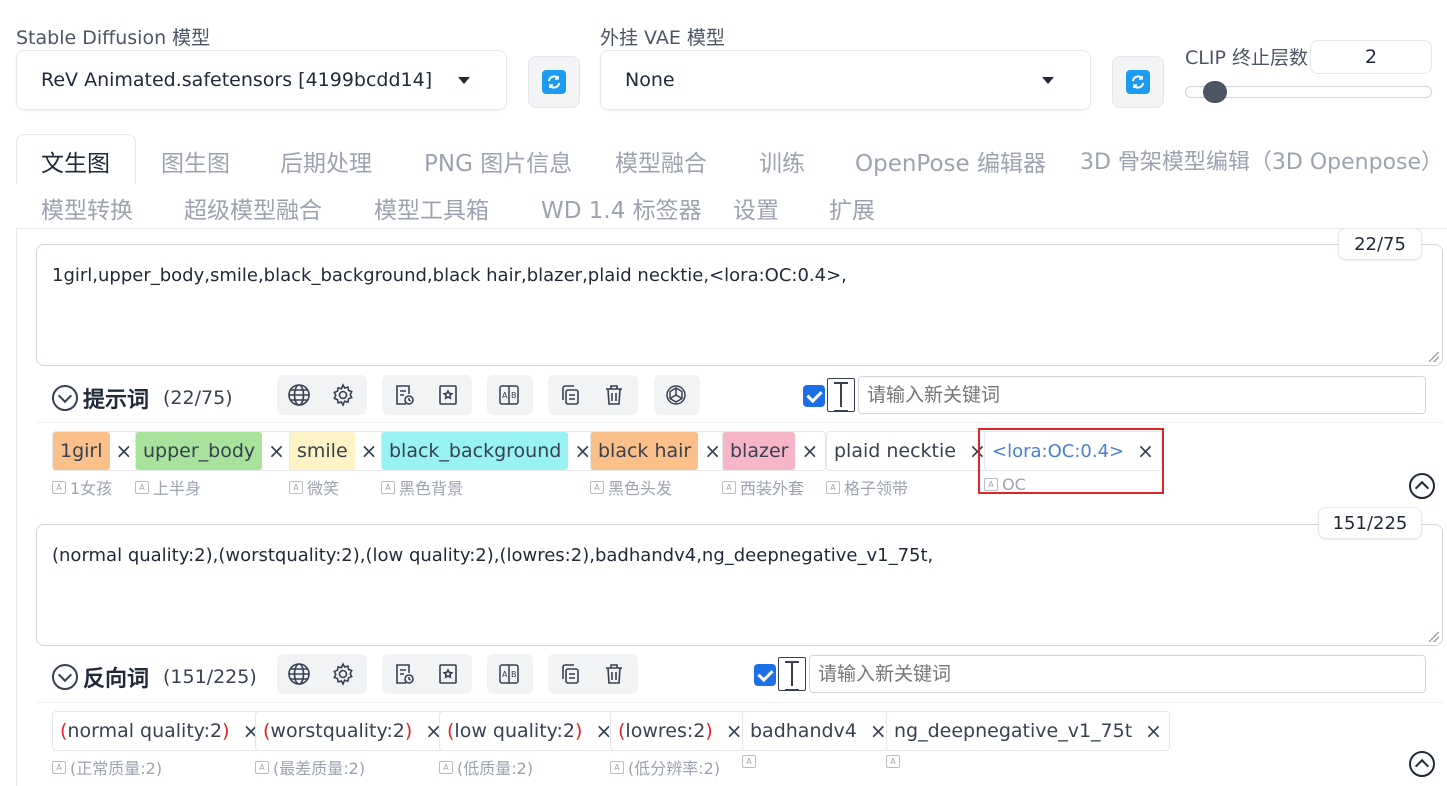 The height and width of the screenshot is (786, 1447). I want to click on sd-model-value: ReV Animated.safetensors [4199bcdd14], so click(237, 80).